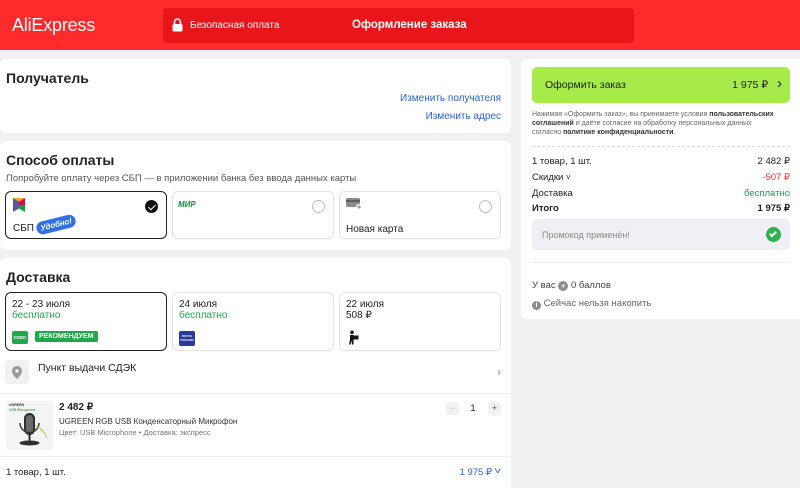  I want to click on product-name: UGREEN RGB USB Конденсаторный Микрофон, so click(148, 421).